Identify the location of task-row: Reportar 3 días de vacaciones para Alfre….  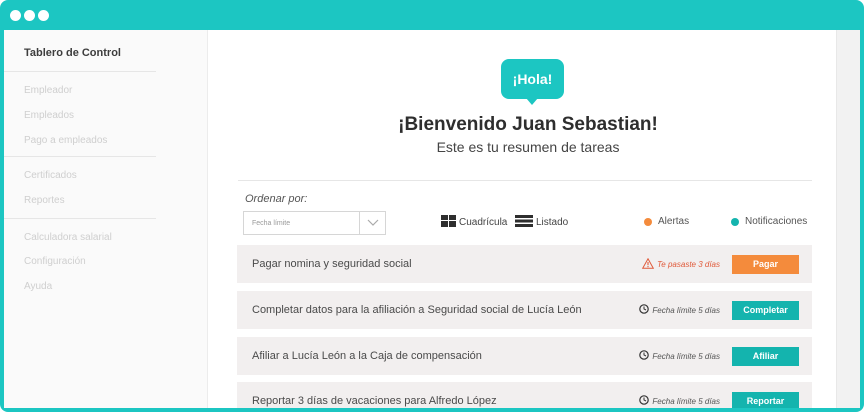
(524, 395).